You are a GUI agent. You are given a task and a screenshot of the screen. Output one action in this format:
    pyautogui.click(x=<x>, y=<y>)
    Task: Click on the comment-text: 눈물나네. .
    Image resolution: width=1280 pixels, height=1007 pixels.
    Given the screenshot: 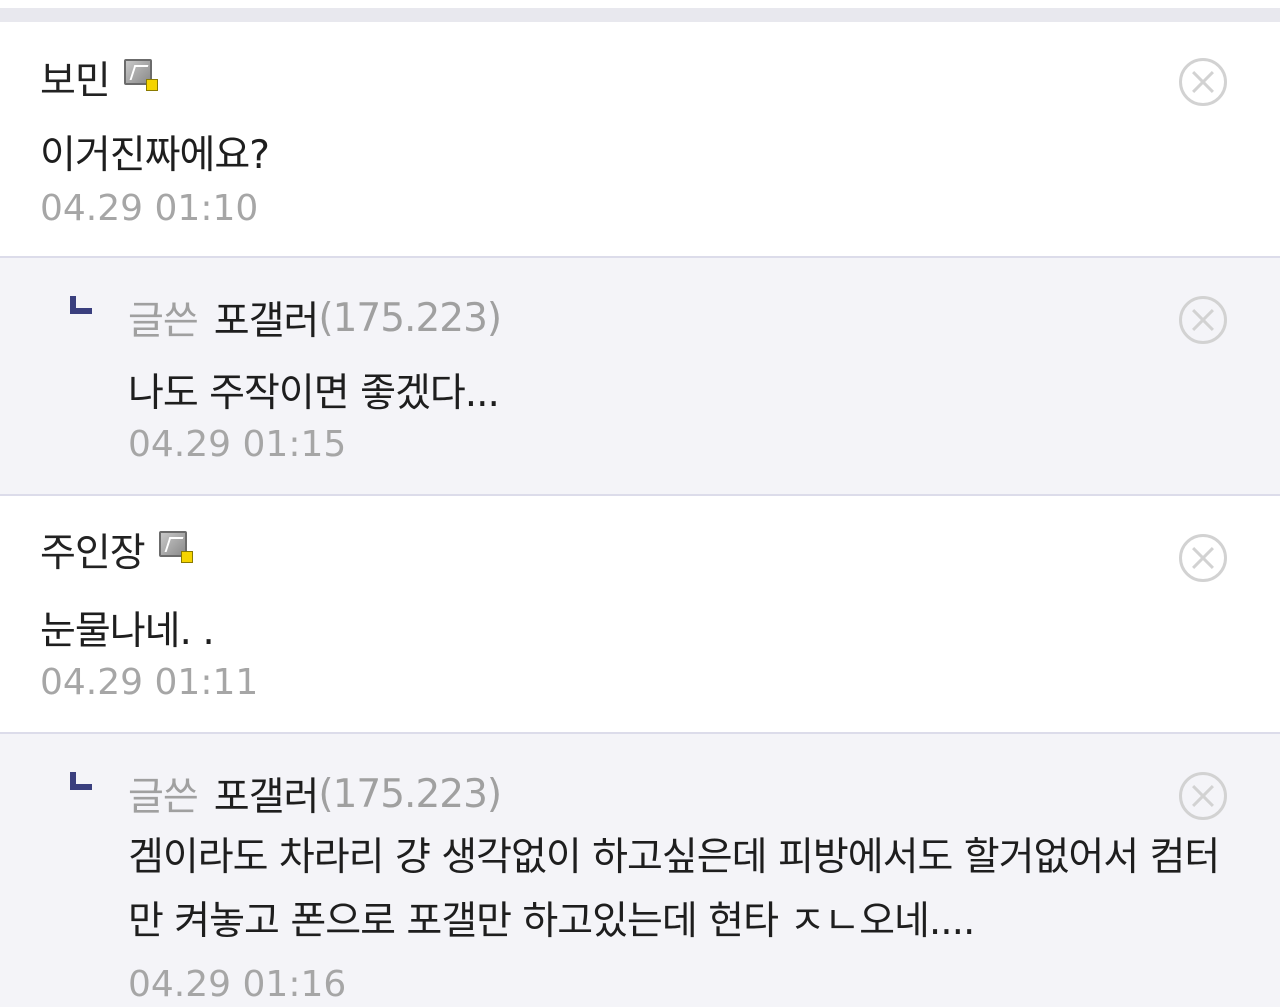 What is the action you would take?
    pyautogui.click(x=127, y=631)
    